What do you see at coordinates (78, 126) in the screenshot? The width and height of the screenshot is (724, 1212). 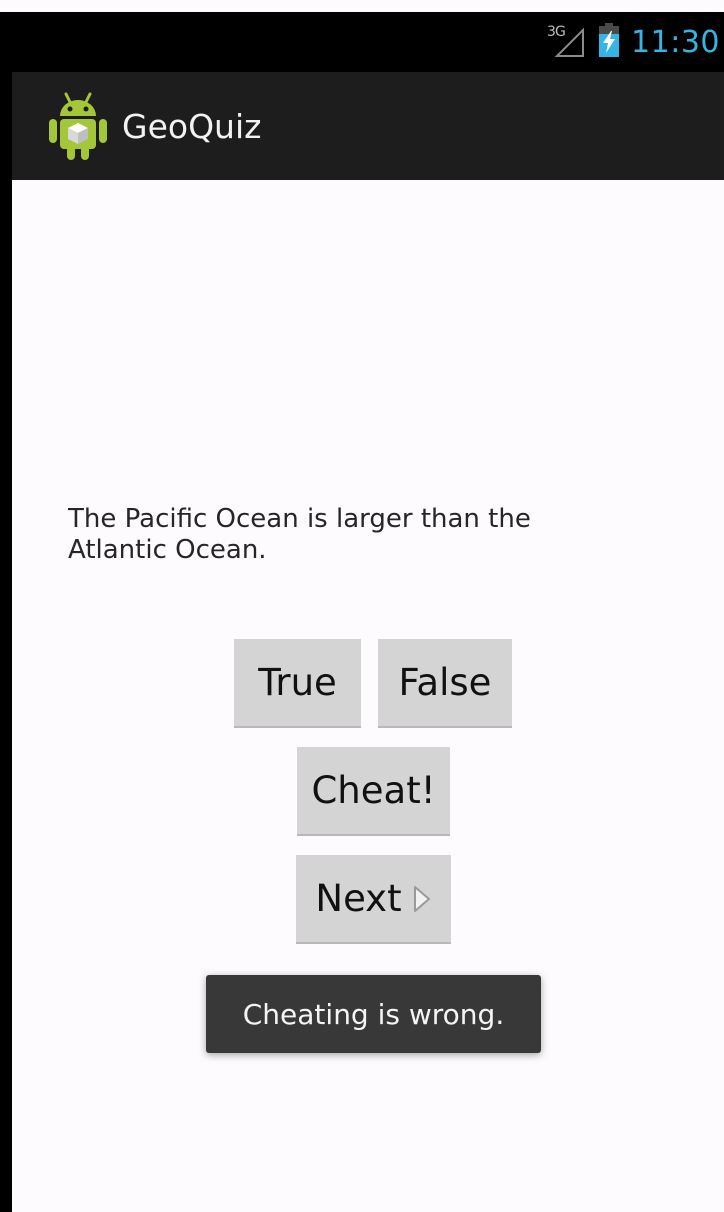 I see `android-launcher-icon` at bounding box center [78, 126].